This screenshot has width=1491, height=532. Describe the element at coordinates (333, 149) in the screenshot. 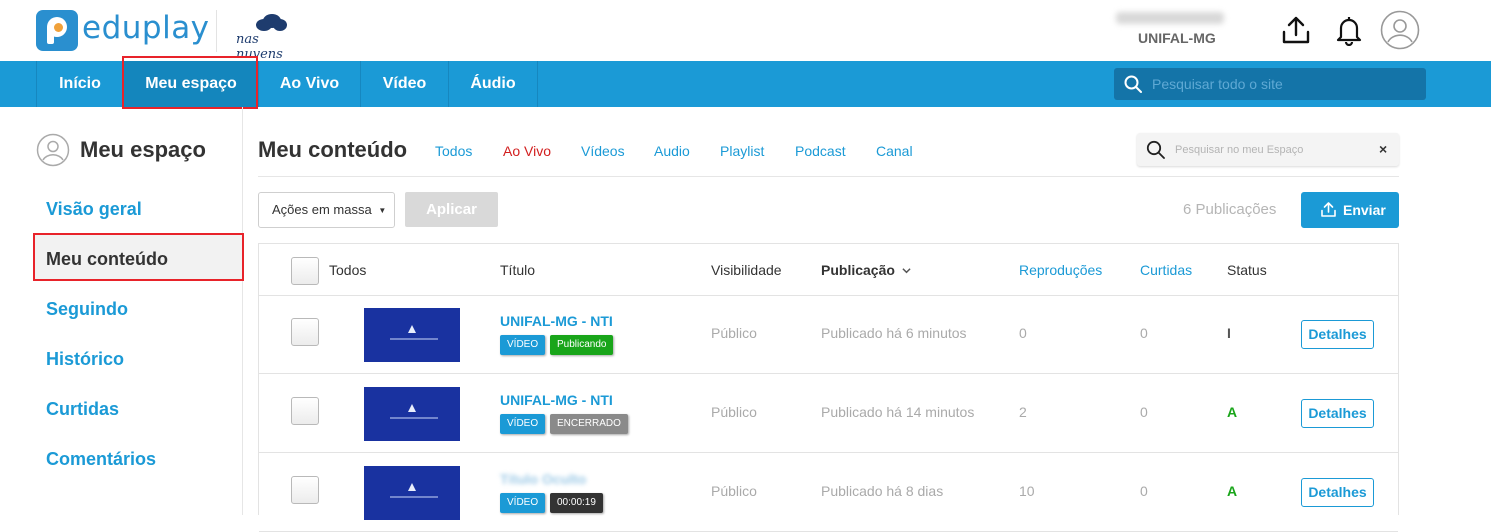

I see `page-title: Meu conteúdo` at that location.